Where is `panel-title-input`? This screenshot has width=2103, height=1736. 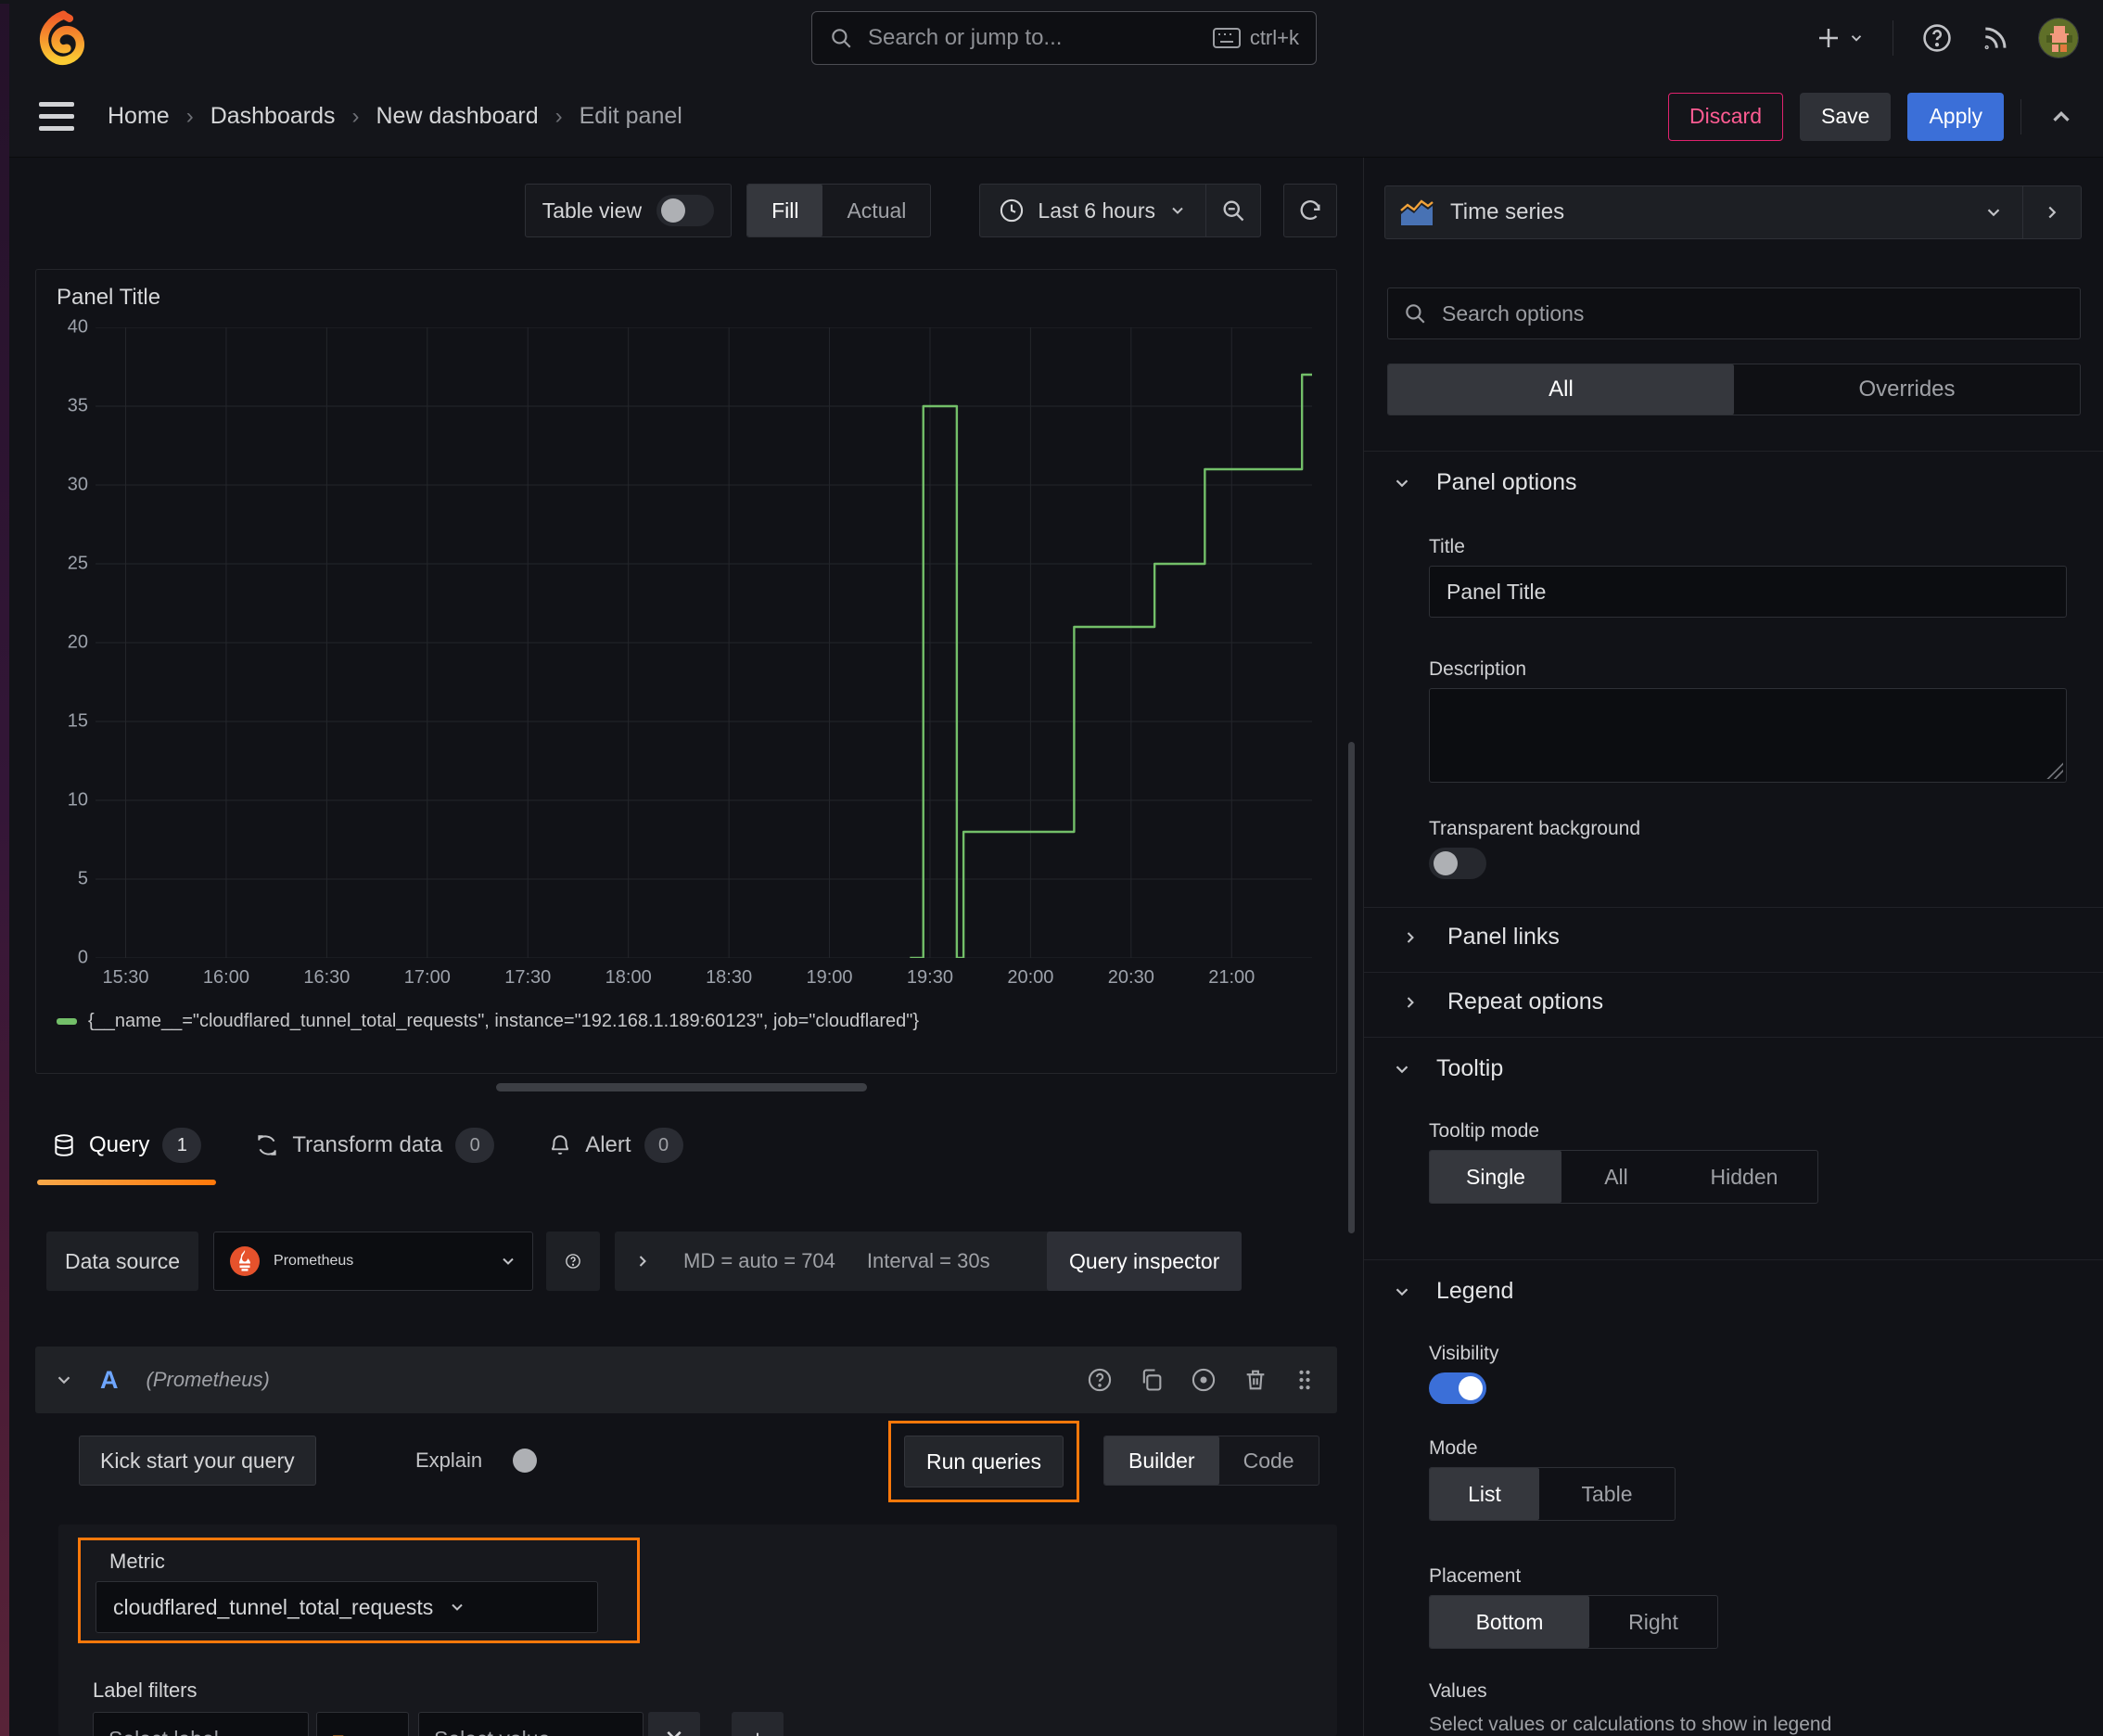 panel-title-input is located at coordinates (1748, 592).